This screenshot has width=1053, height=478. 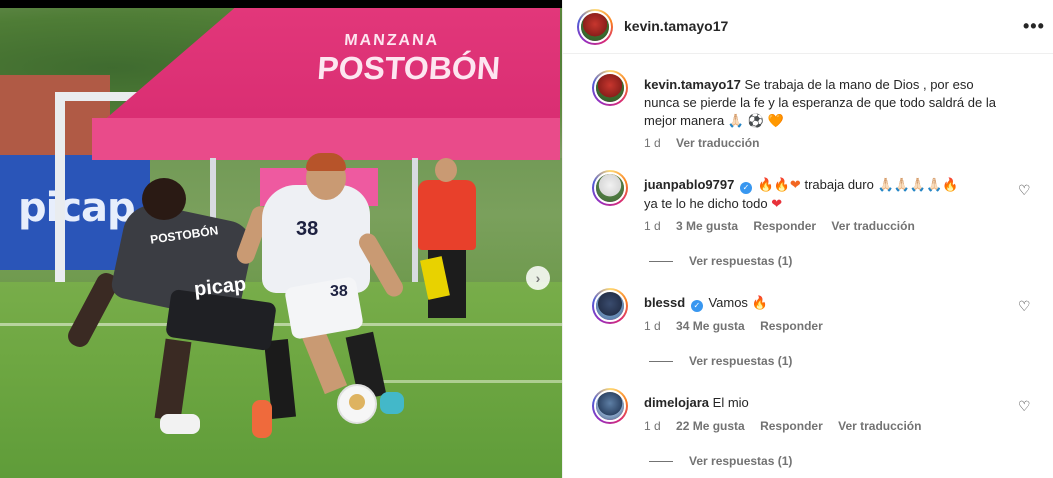 I want to click on pray-fire-emojis: 🙏🏻🙏🏻🙏🏻🙏🏻🔥, so click(x=918, y=185).